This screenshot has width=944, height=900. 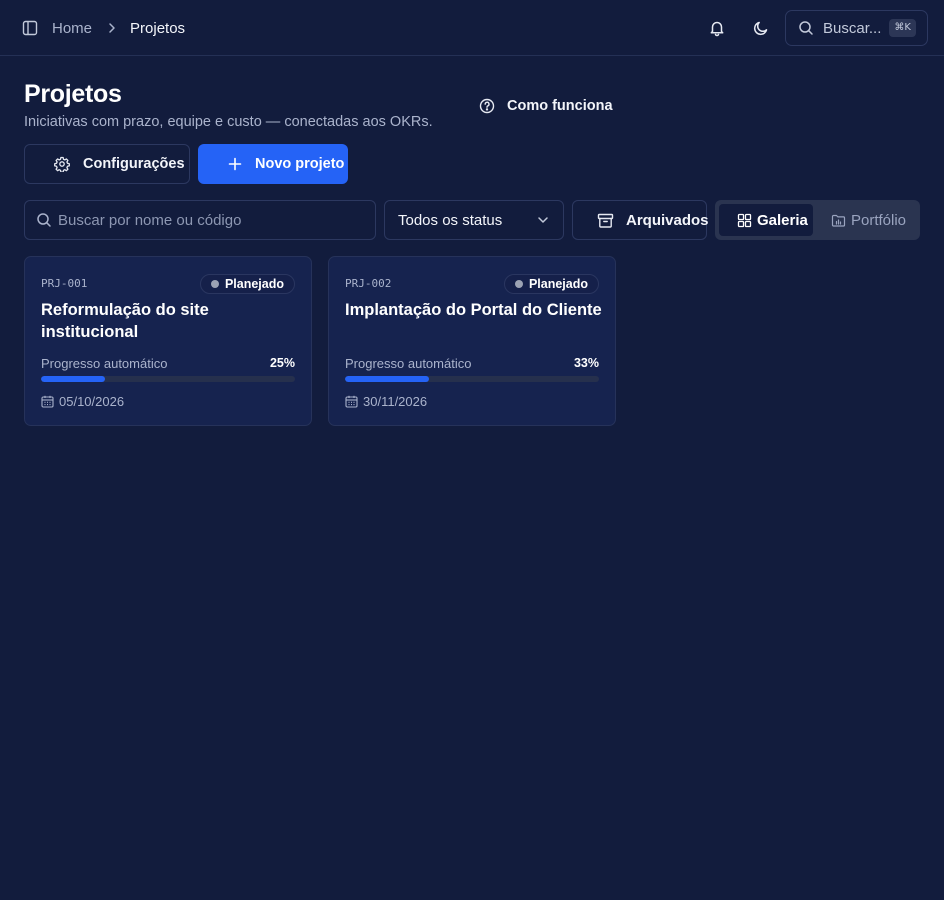 I want to click on settings-button-label: Configurações, so click(x=134, y=164).